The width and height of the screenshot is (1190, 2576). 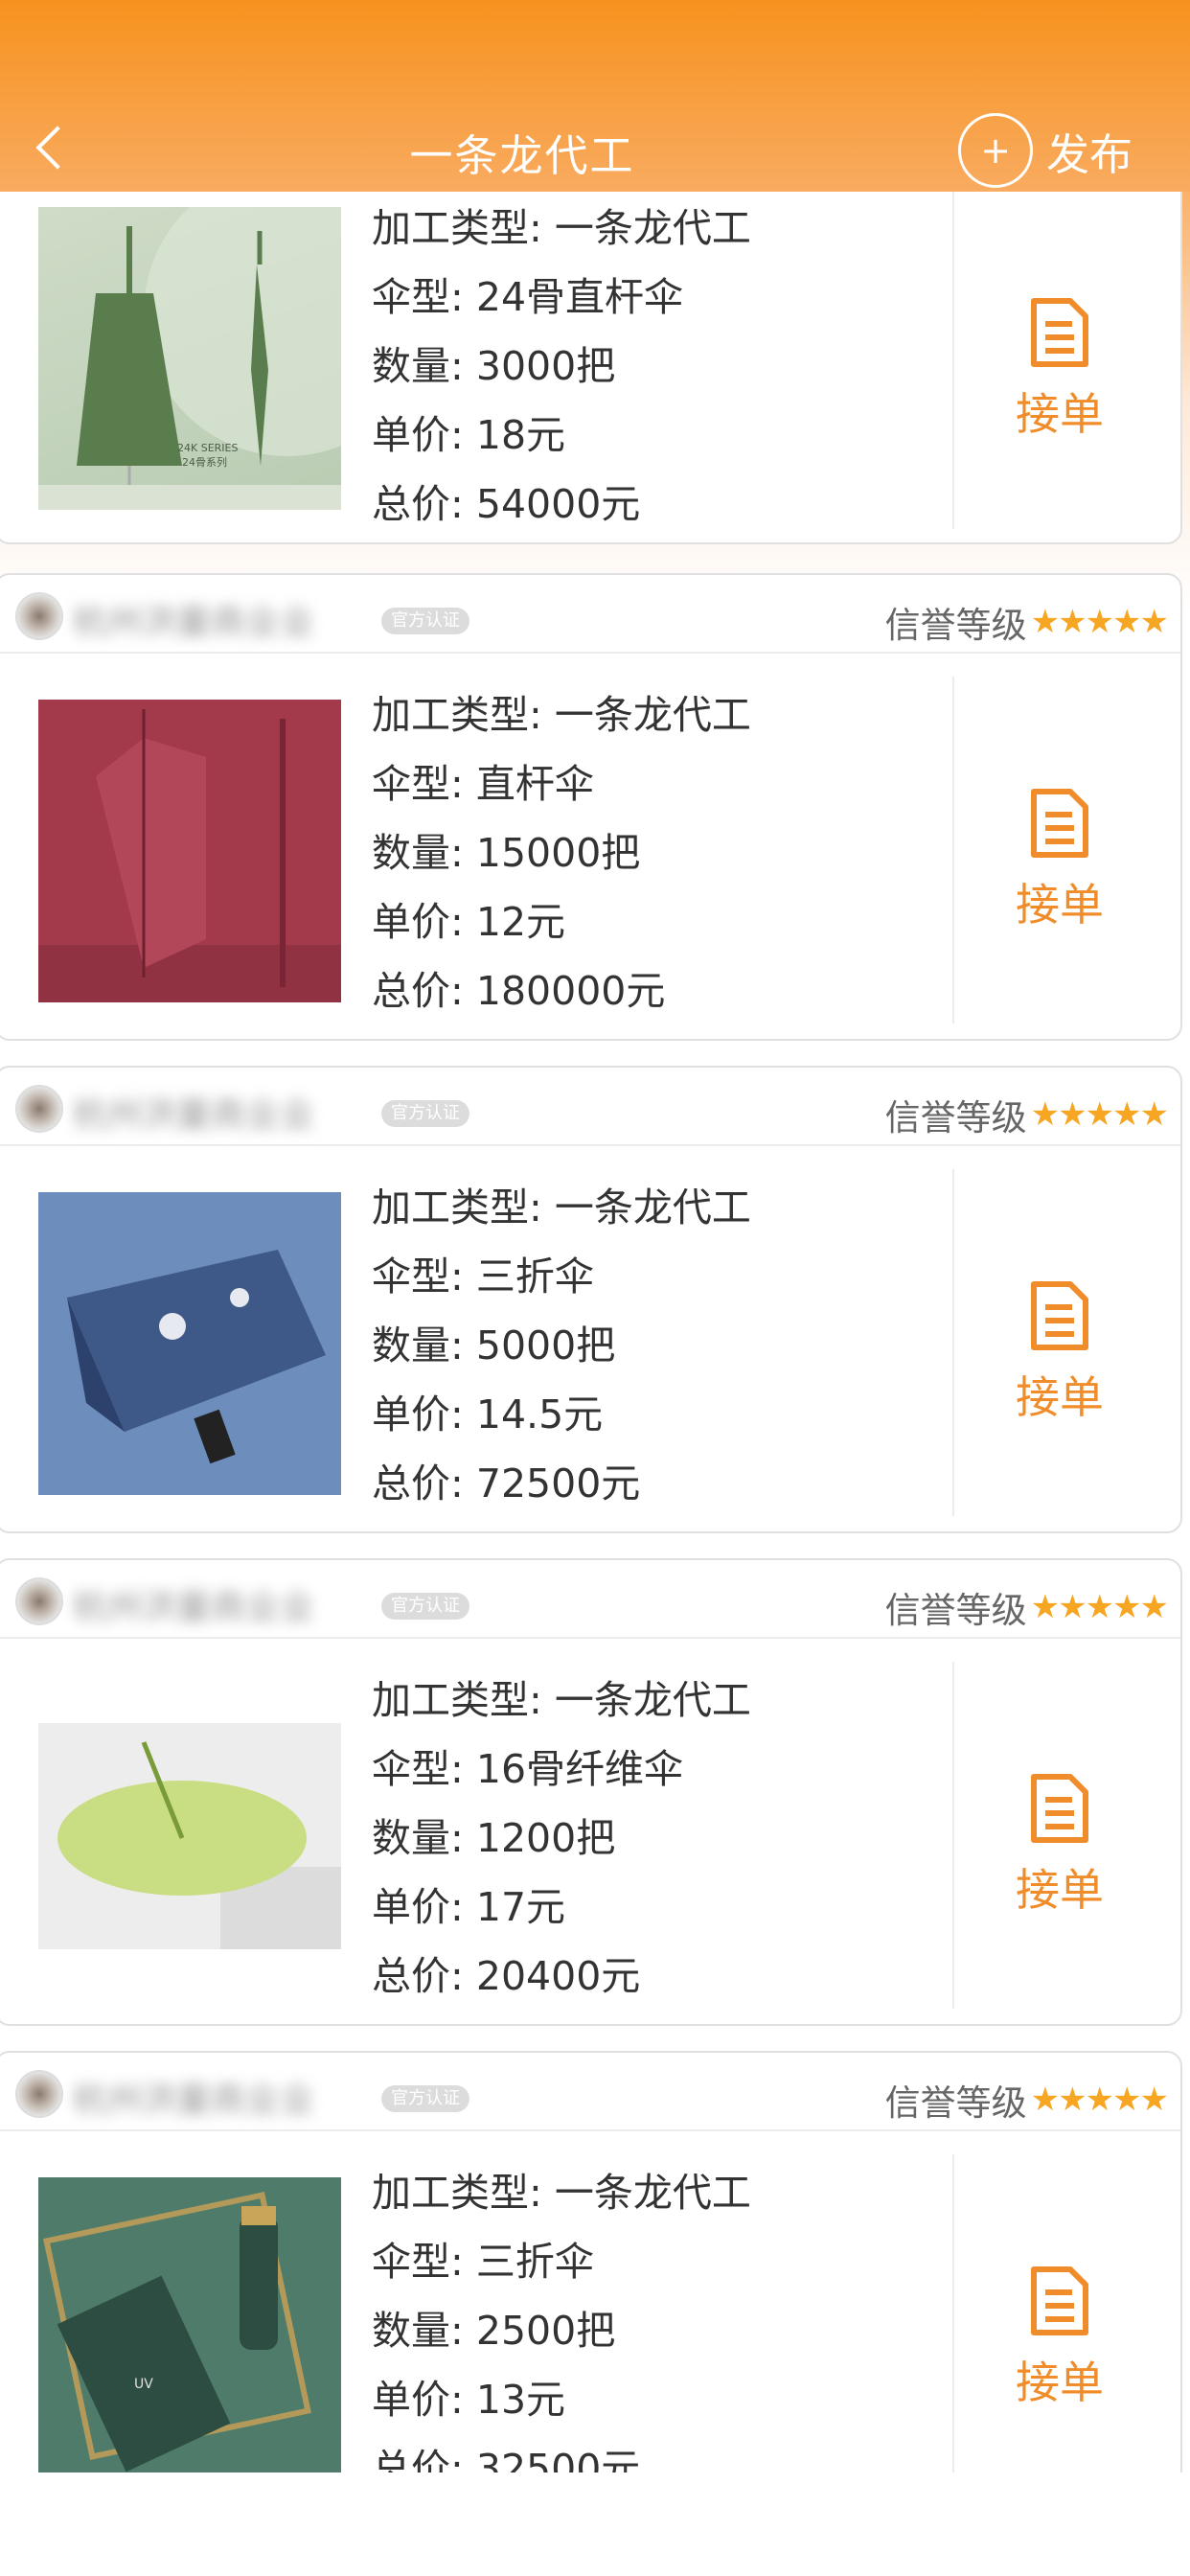 I want to click on page-title: 一条龙代工, so click(x=522, y=155).